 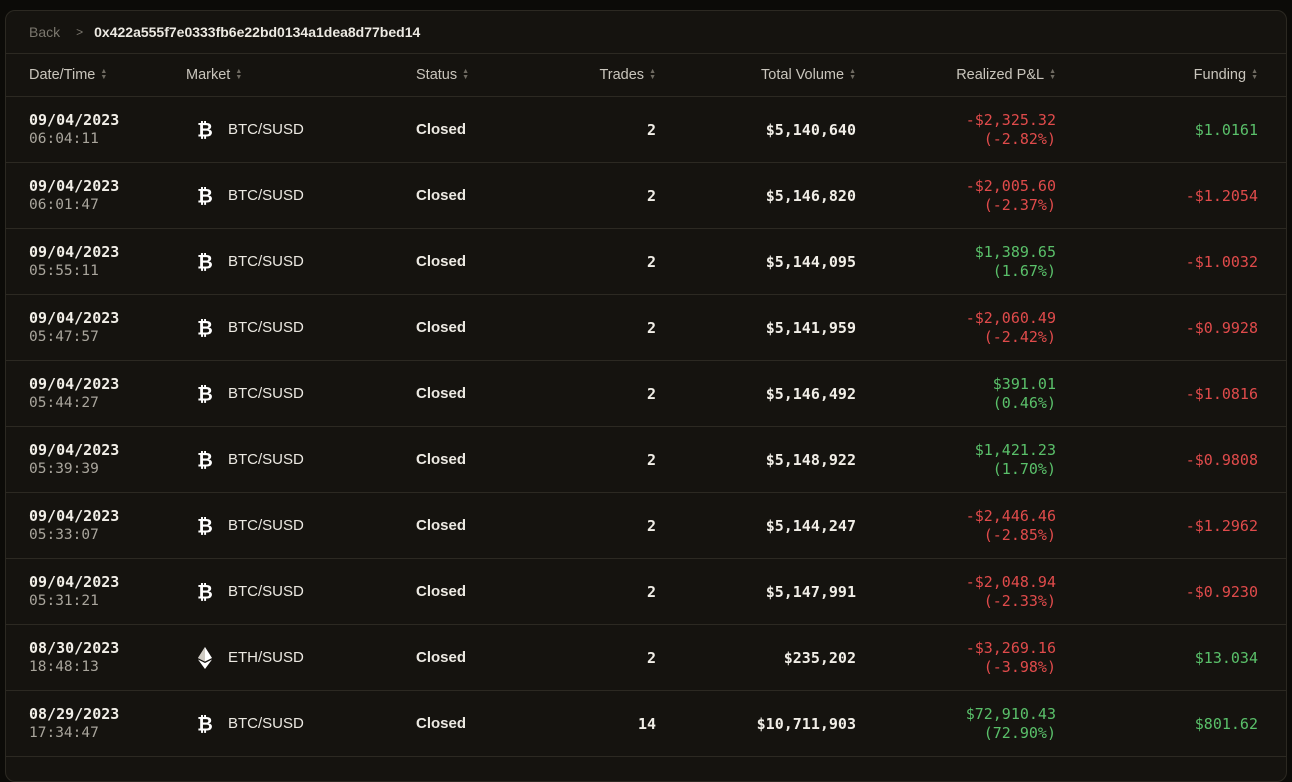 I want to click on volume-cell: $5,146,820, so click(x=771, y=195).